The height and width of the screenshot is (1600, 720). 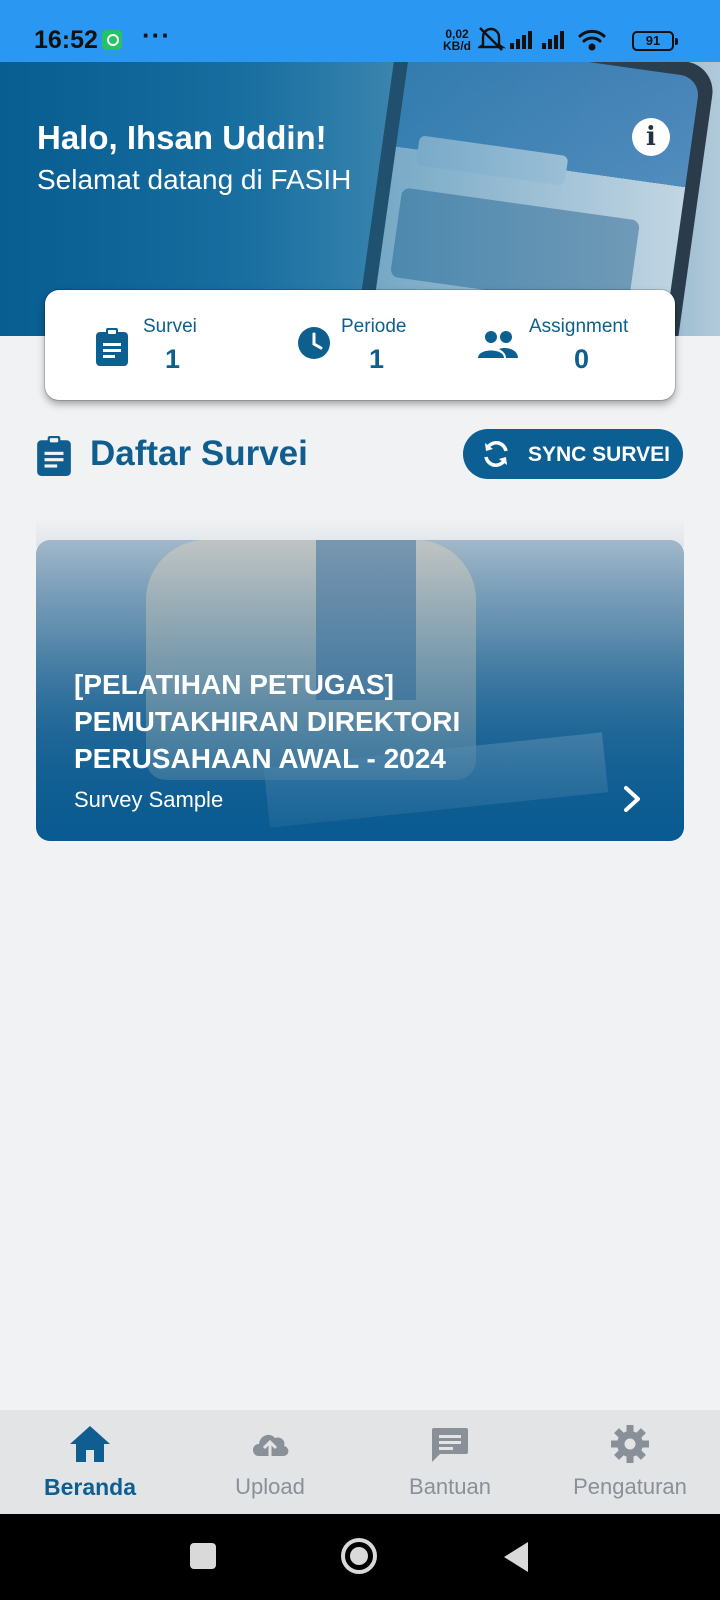 I want to click on sync-survei-label: SYNC SURVEI, so click(x=599, y=454).